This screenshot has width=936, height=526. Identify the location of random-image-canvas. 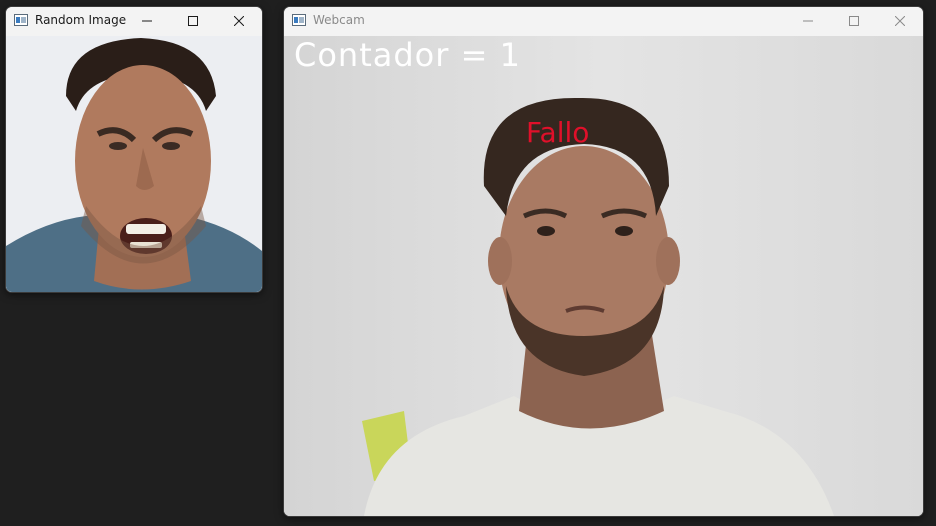
(134, 164).